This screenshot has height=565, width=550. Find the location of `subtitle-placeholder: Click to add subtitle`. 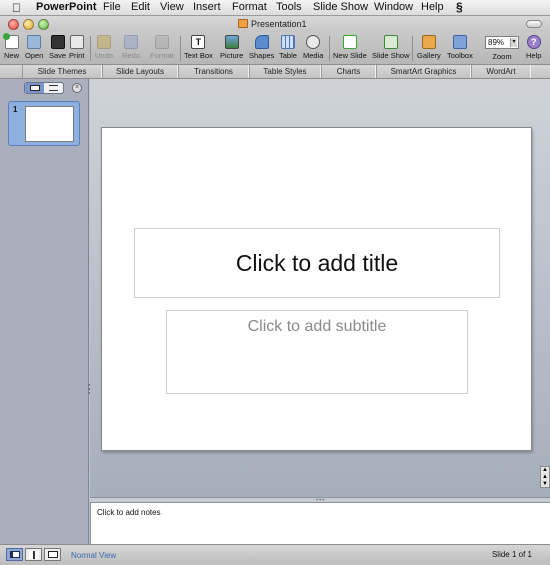

subtitle-placeholder: Click to add subtitle is located at coordinates (317, 352).